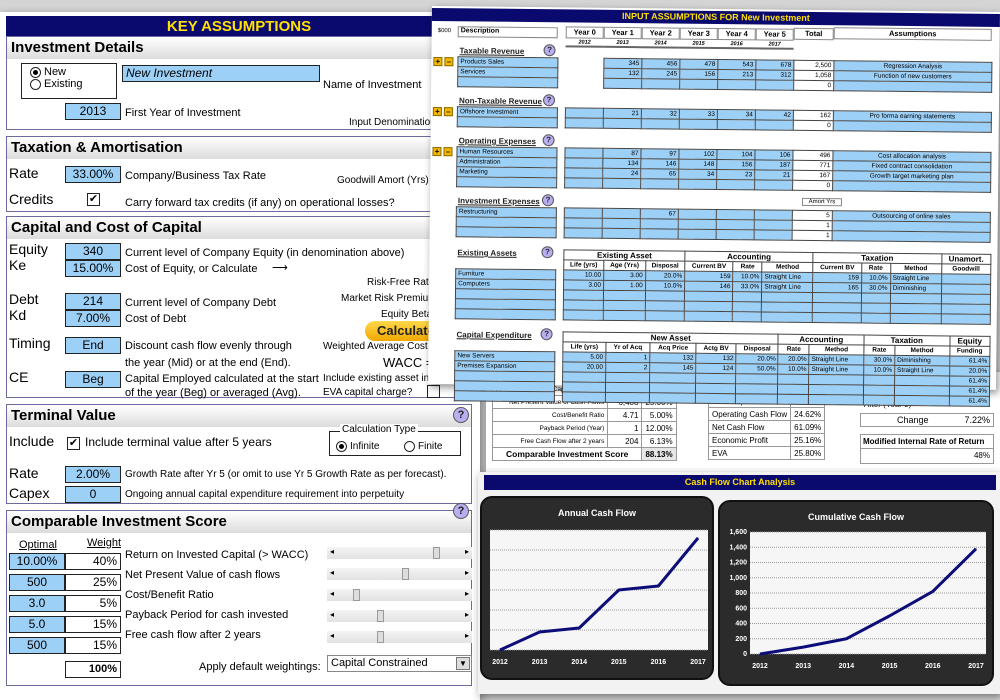 The image size is (1000, 700). I want to click on year-value-cell: 87, so click(622, 153).